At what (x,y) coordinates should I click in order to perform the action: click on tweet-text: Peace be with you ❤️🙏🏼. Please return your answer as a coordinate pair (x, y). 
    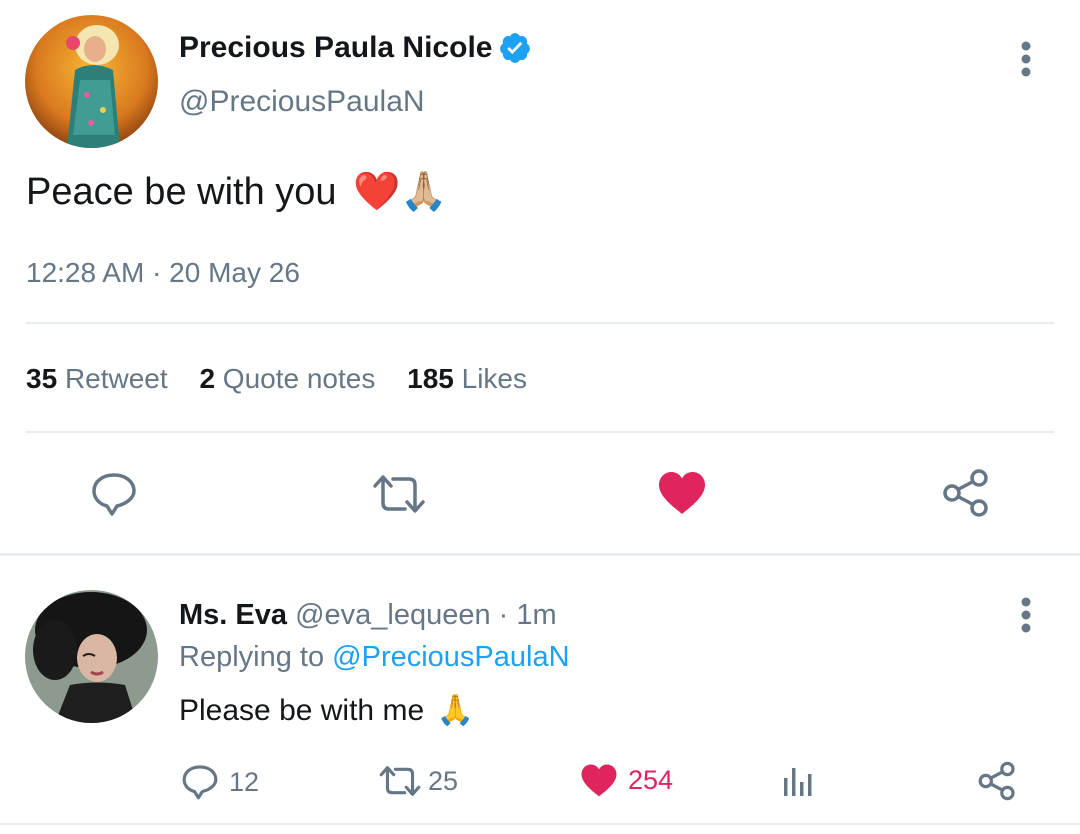
    Looking at the image, I should click on (237, 191).